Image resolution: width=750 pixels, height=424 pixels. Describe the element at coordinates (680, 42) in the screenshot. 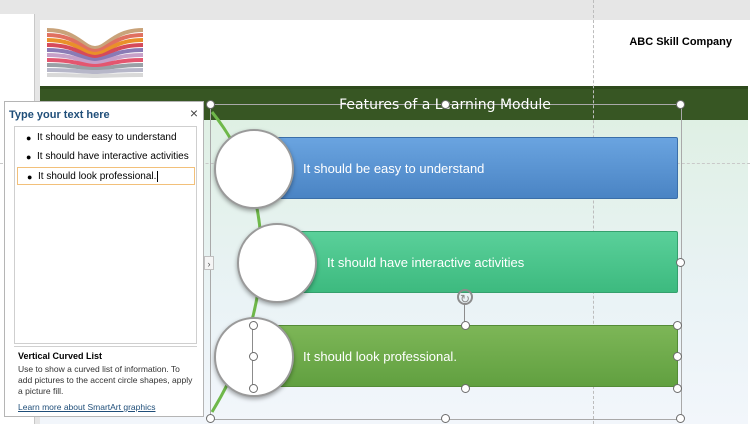

I see `company-name: ABC Skill Company` at that location.